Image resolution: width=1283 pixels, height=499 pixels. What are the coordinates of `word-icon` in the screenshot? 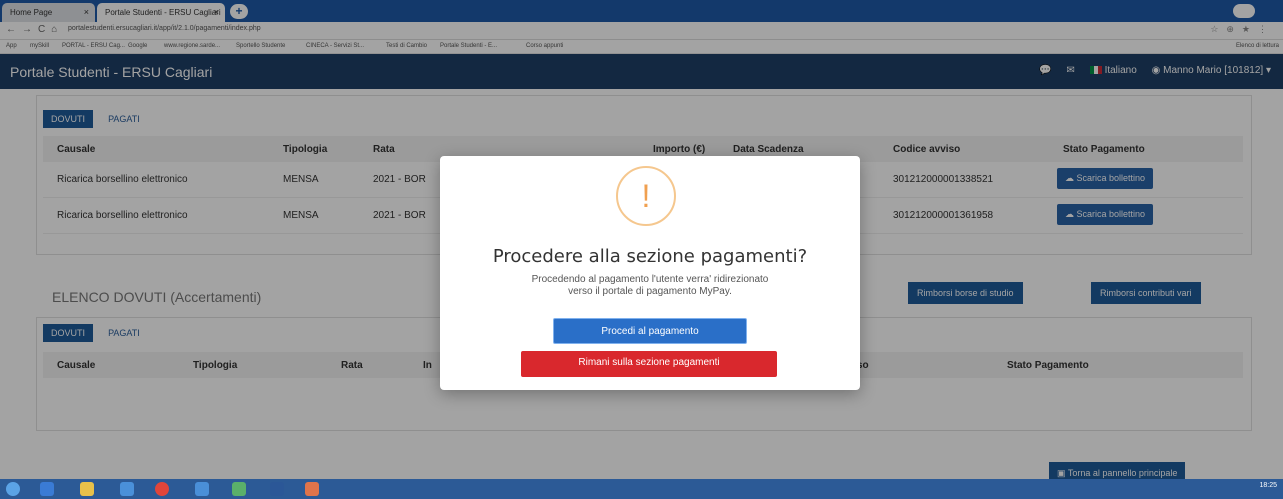 It's located at (277, 489).